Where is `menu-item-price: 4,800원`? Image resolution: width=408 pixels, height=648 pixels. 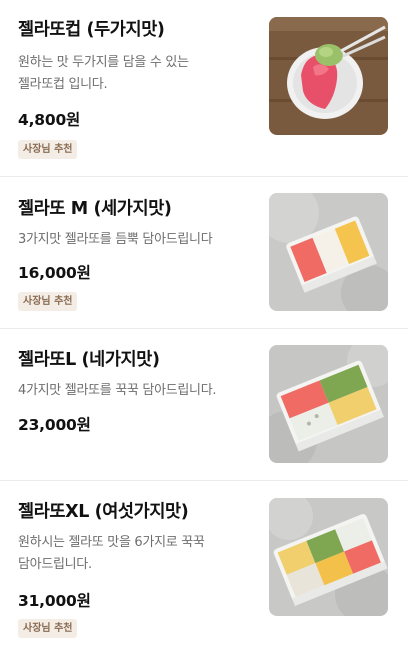 menu-item-price: 4,800원 is located at coordinates (49, 120).